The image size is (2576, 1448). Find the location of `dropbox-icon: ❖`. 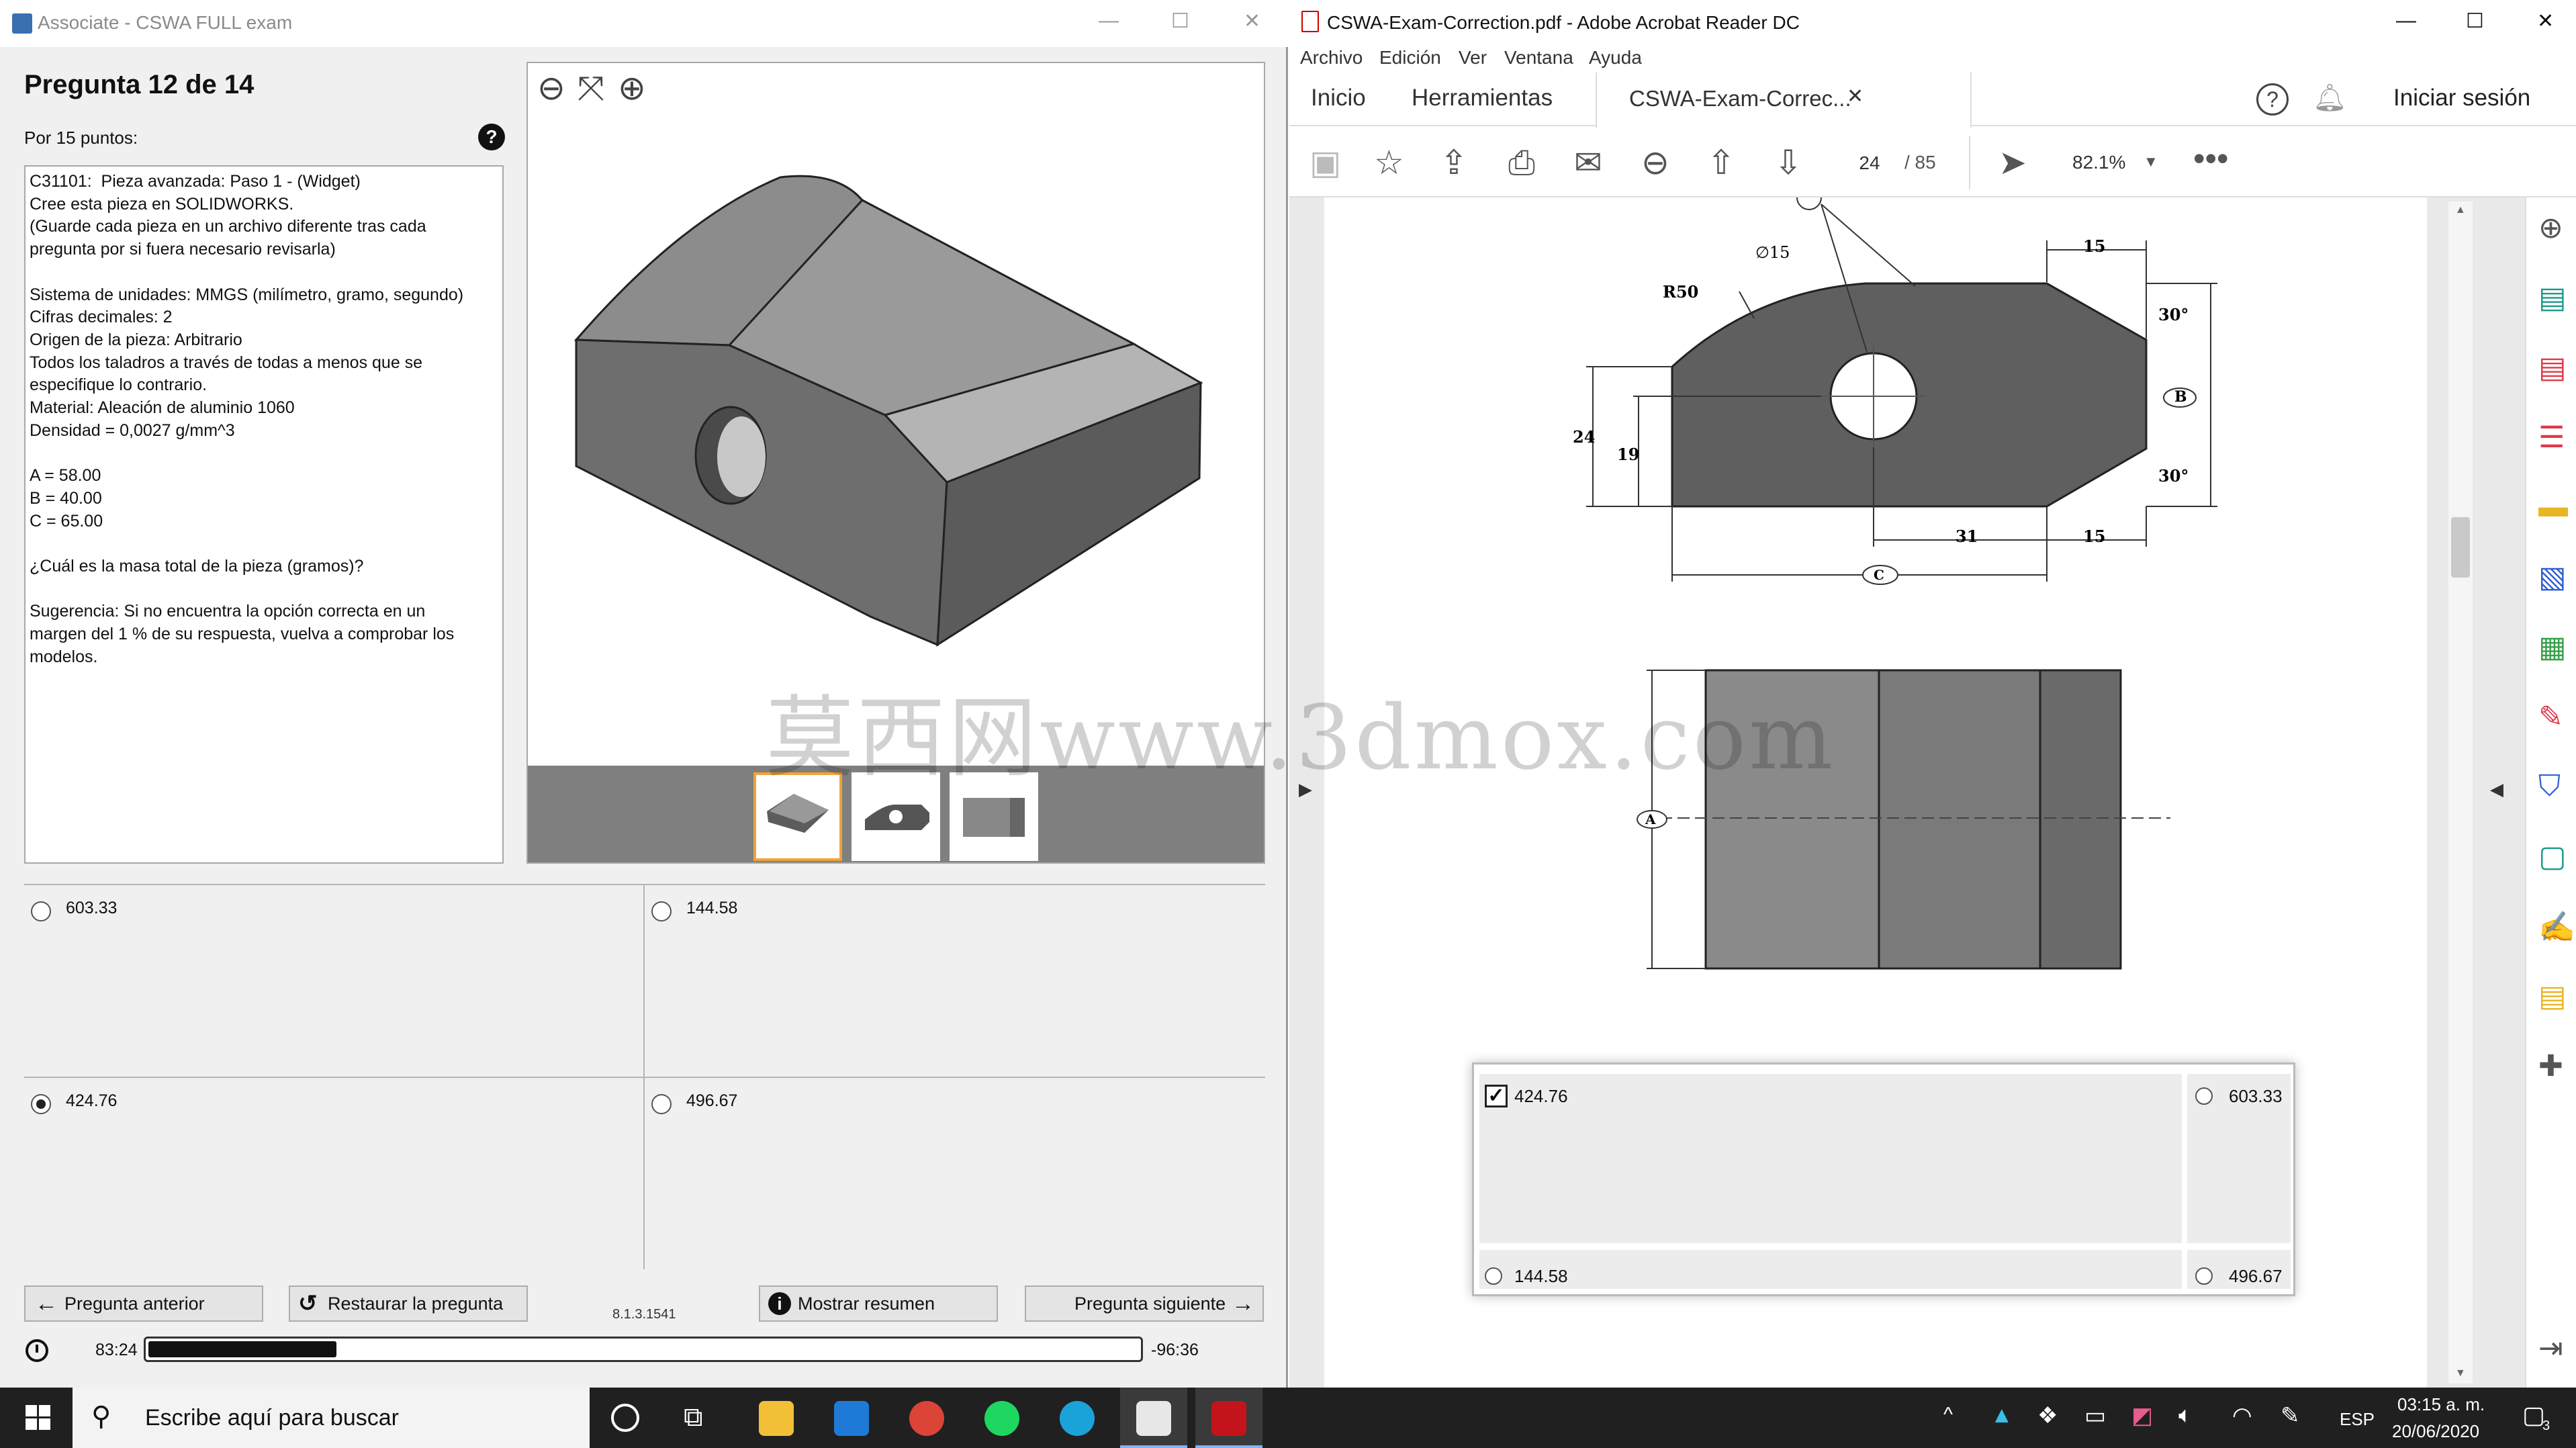

dropbox-icon: ❖ is located at coordinates (2047, 1415).